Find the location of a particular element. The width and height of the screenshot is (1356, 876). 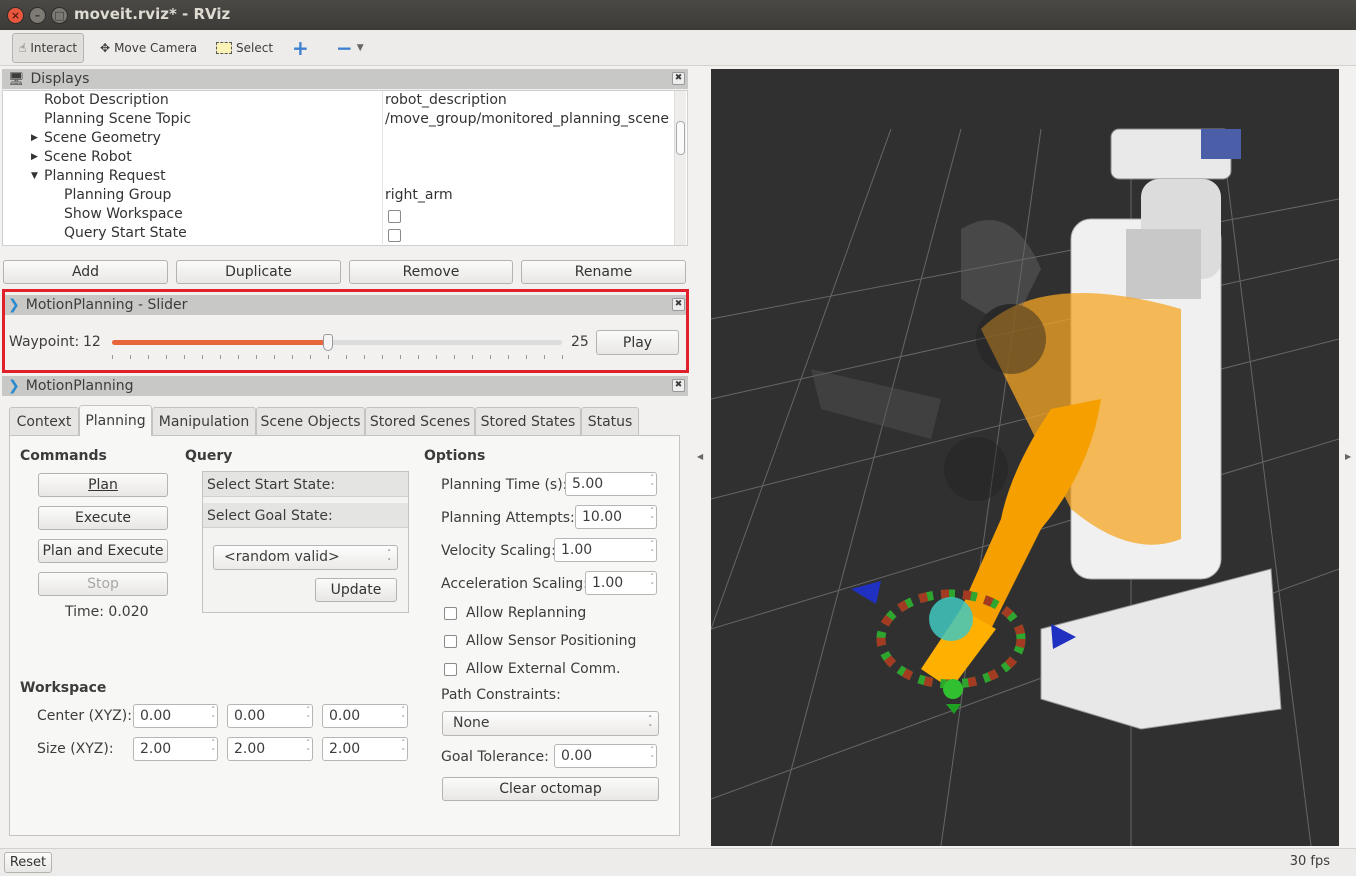

commands-heading: Commands is located at coordinates (63, 456).